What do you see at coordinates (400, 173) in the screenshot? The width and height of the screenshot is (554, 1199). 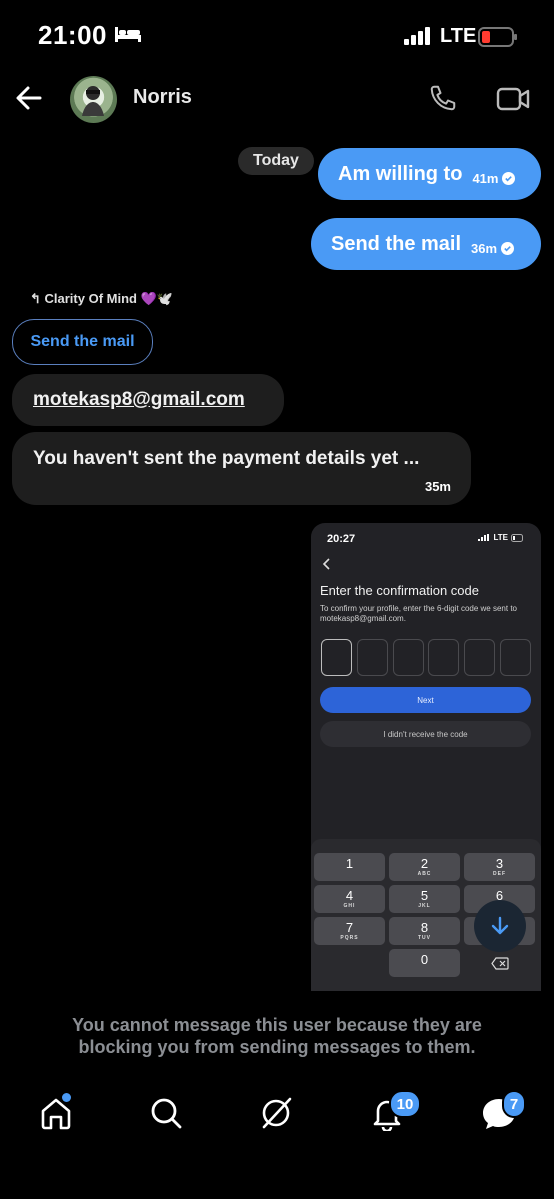 I see `message-text: Am willing to` at bounding box center [400, 173].